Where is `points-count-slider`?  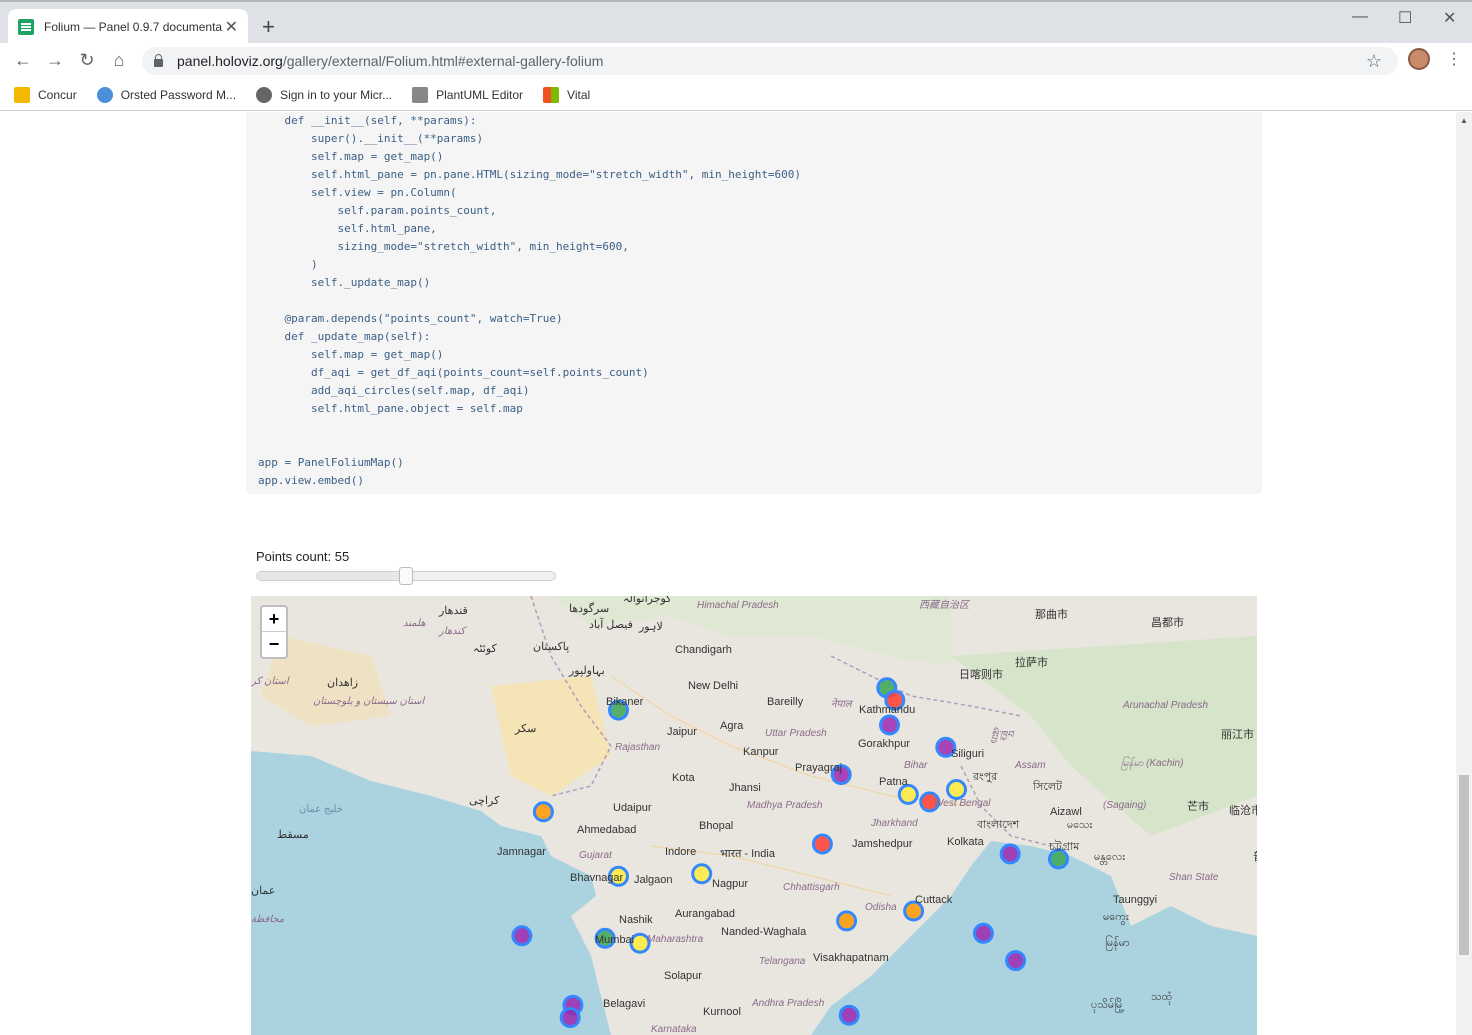
points-count-slider is located at coordinates (406, 576).